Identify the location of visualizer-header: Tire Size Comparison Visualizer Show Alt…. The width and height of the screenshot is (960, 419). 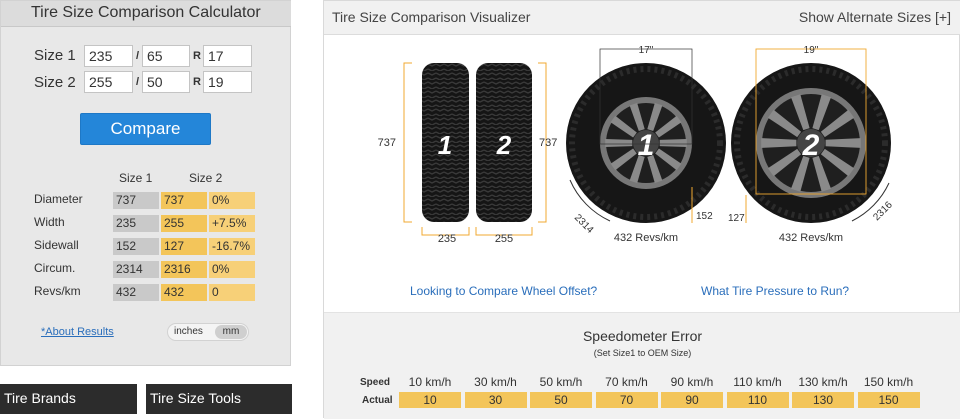
(642, 18).